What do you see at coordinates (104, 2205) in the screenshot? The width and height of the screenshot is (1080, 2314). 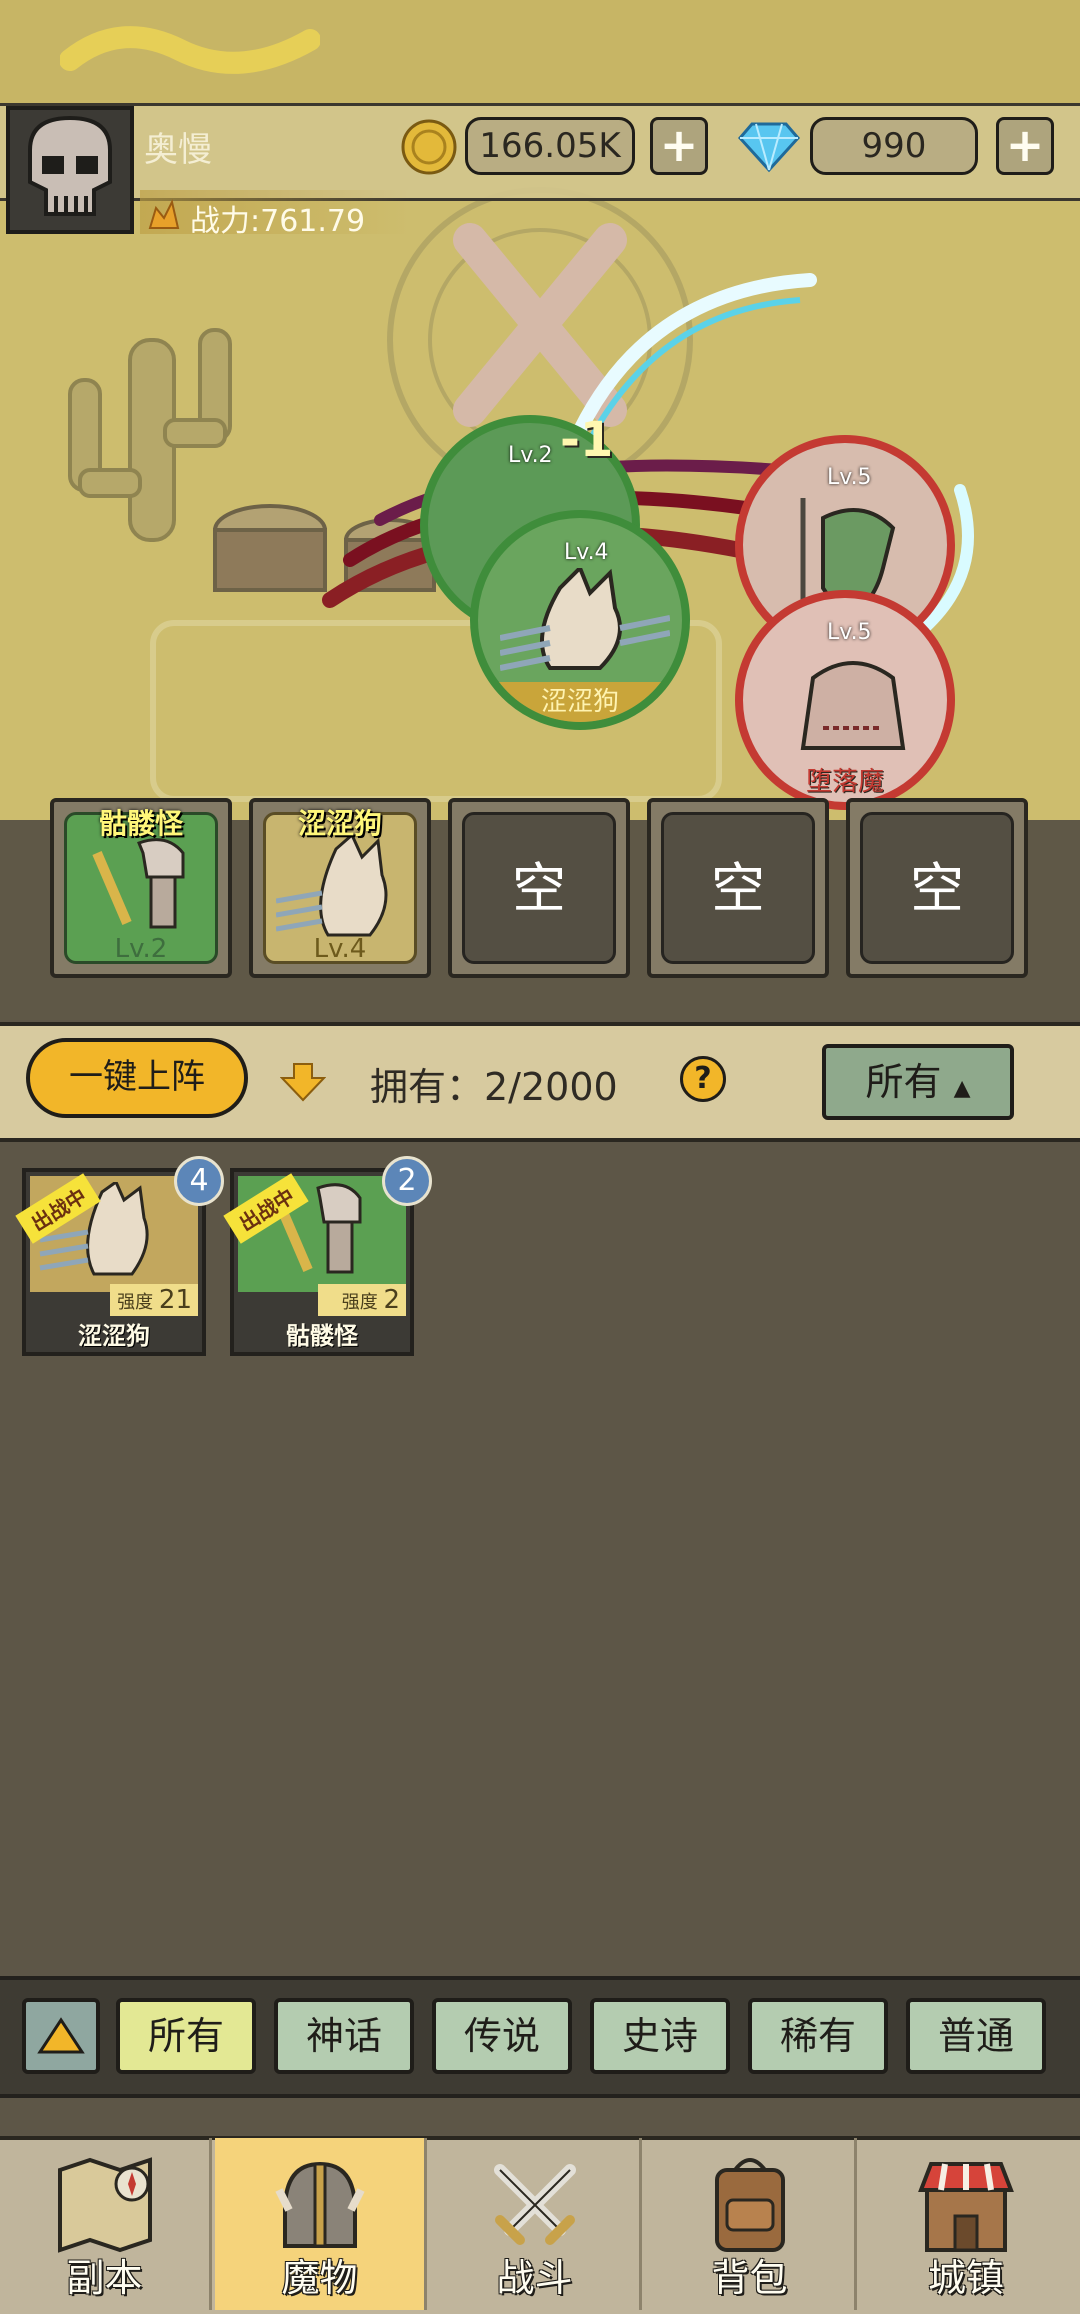 I see `map-icon` at bounding box center [104, 2205].